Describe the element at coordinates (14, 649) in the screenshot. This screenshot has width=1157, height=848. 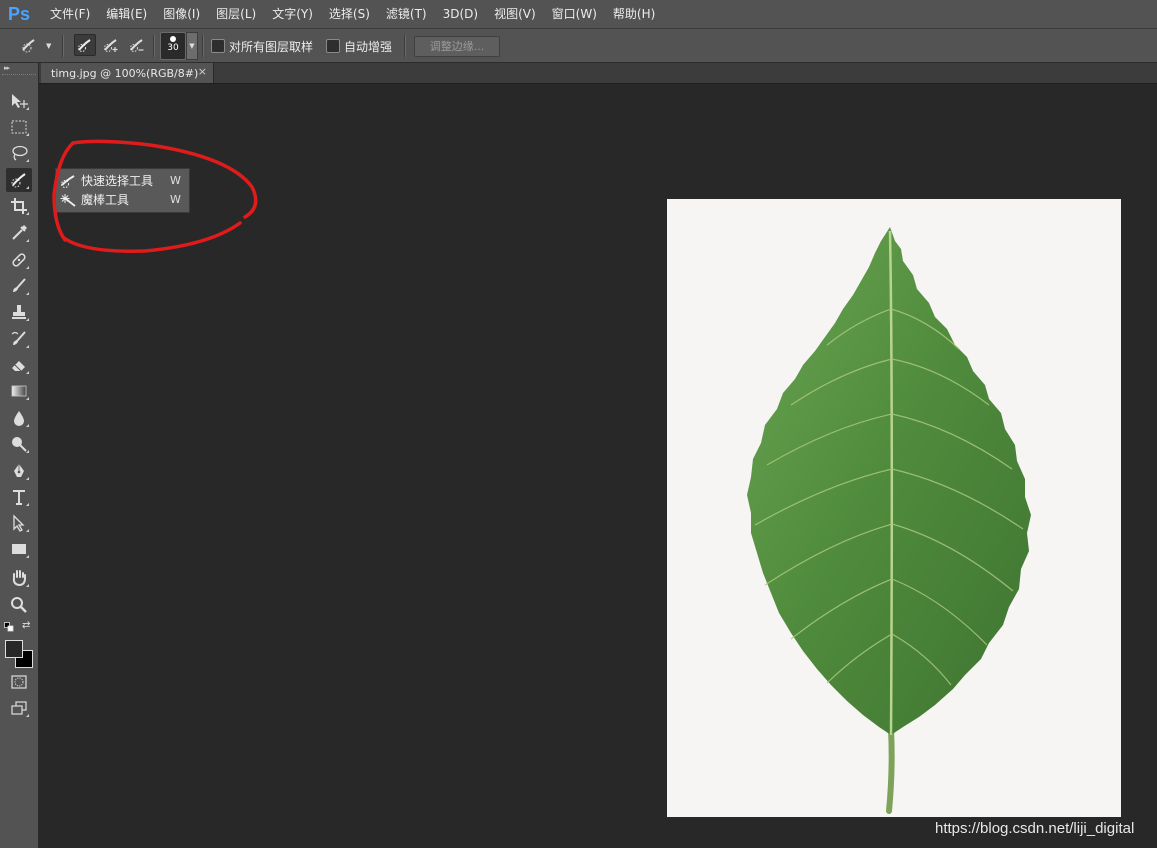
I see `foreground-color-swatch` at that location.